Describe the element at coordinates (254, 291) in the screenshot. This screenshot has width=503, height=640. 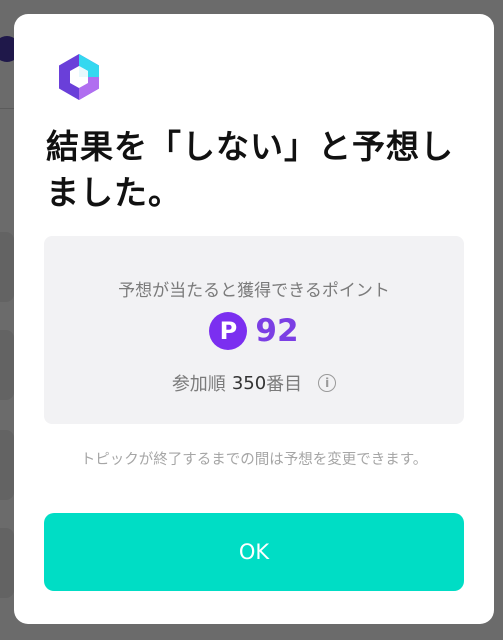
I see `points-label: 予想が当たると獲得できるポイント` at that location.